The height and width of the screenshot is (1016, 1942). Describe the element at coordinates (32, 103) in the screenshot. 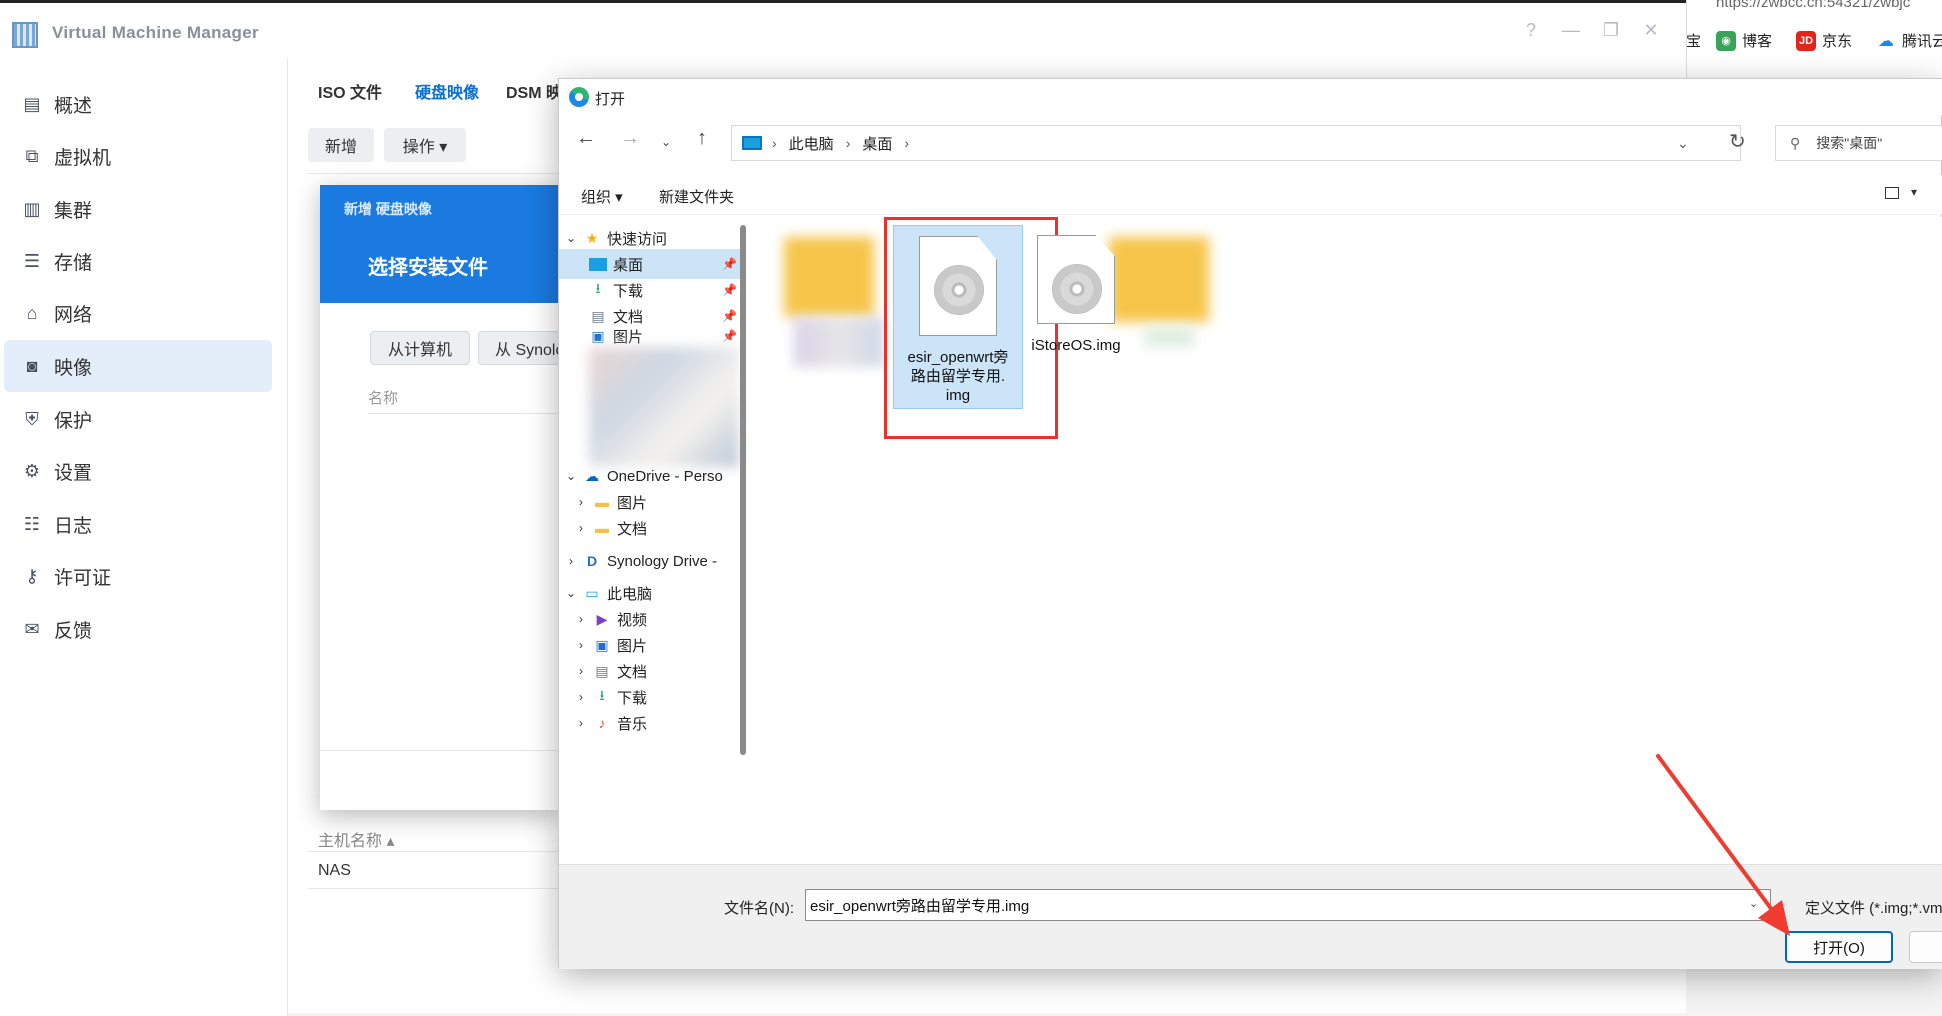

I see `overview-icon: ▤` at that location.